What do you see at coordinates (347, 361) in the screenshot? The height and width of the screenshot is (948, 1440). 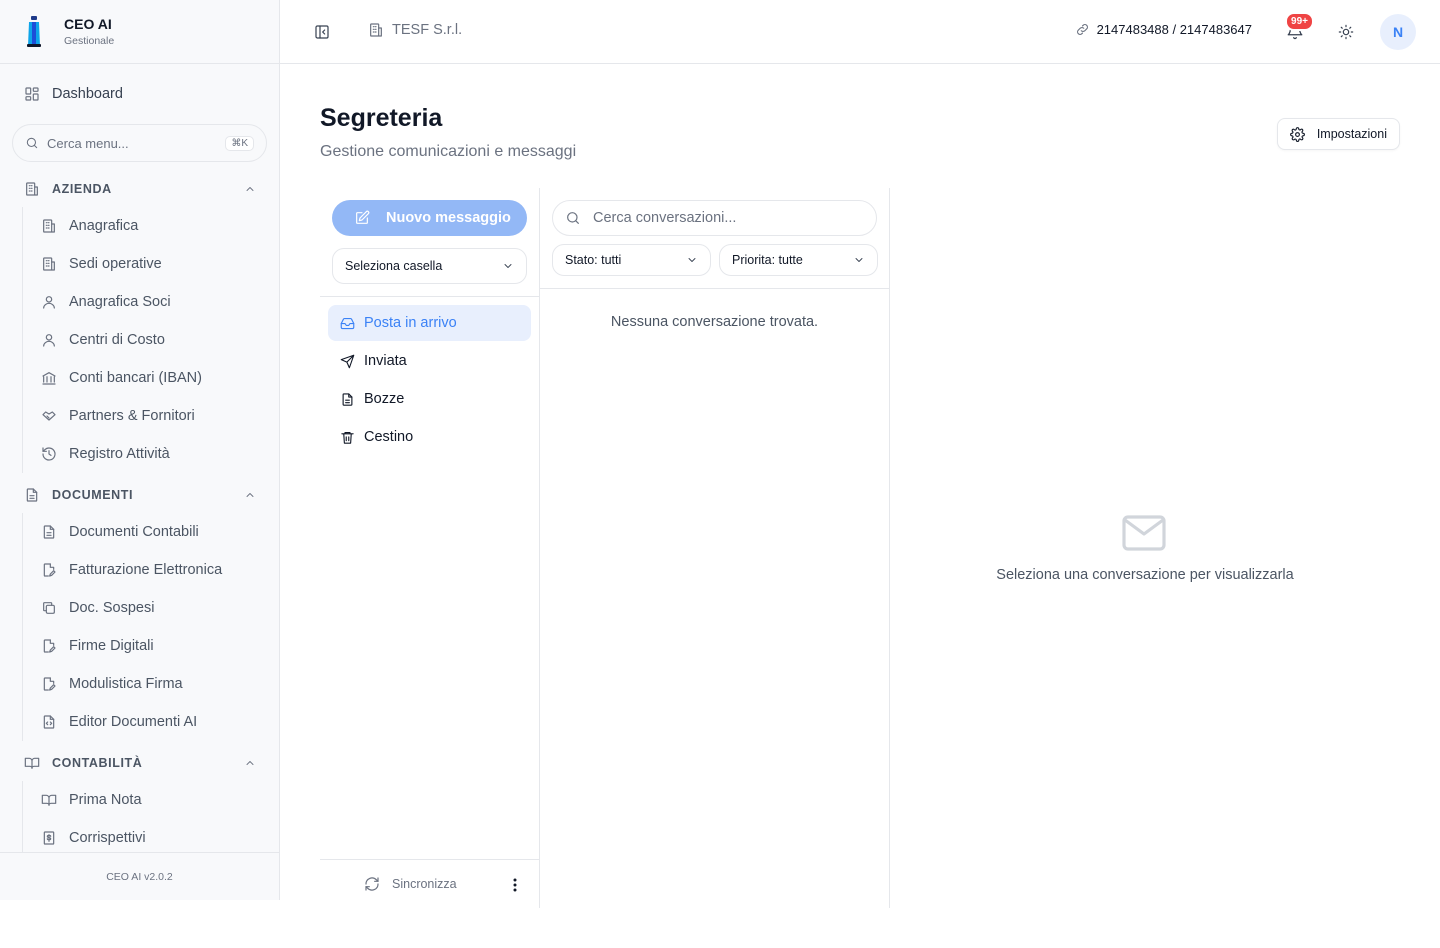 I see `send-icon` at bounding box center [347, 361].